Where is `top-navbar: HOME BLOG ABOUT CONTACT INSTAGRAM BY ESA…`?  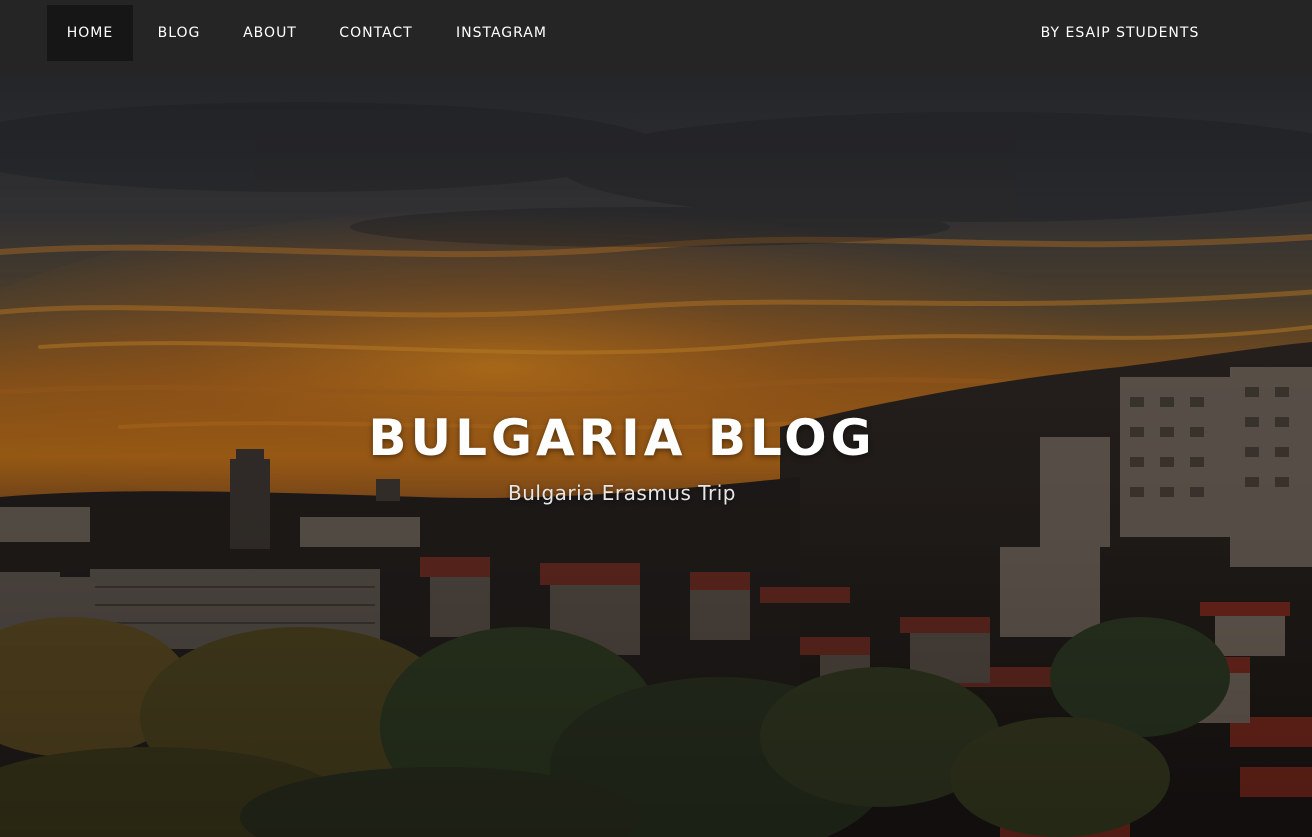
top-navbar: HOME BLOG ABOUT CONTACT INSTAGRAM BY ESA… is located at coordinates (656, 38).